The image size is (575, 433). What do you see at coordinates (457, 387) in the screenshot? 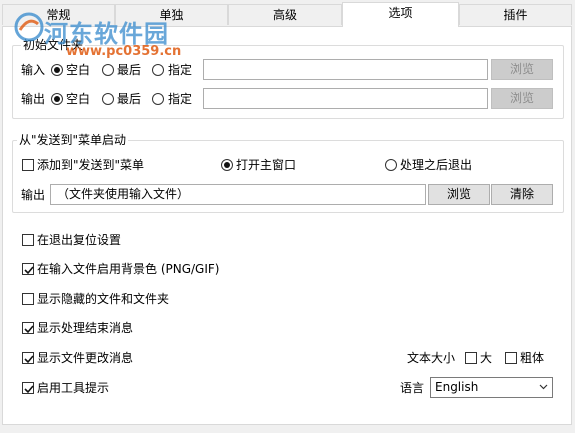
I see `language-value: English` at bounding box center [457, 387].